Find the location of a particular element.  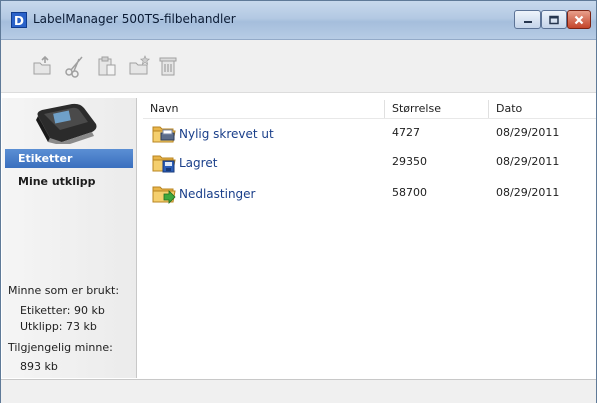

folder-star-icon is located at coordinates (140, 65).